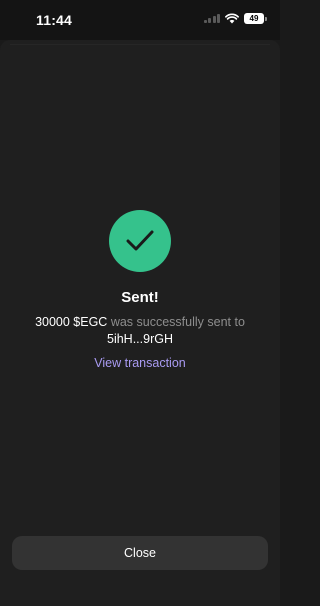  I want to click on message-text: was successfully sent to, so click(177, 322).